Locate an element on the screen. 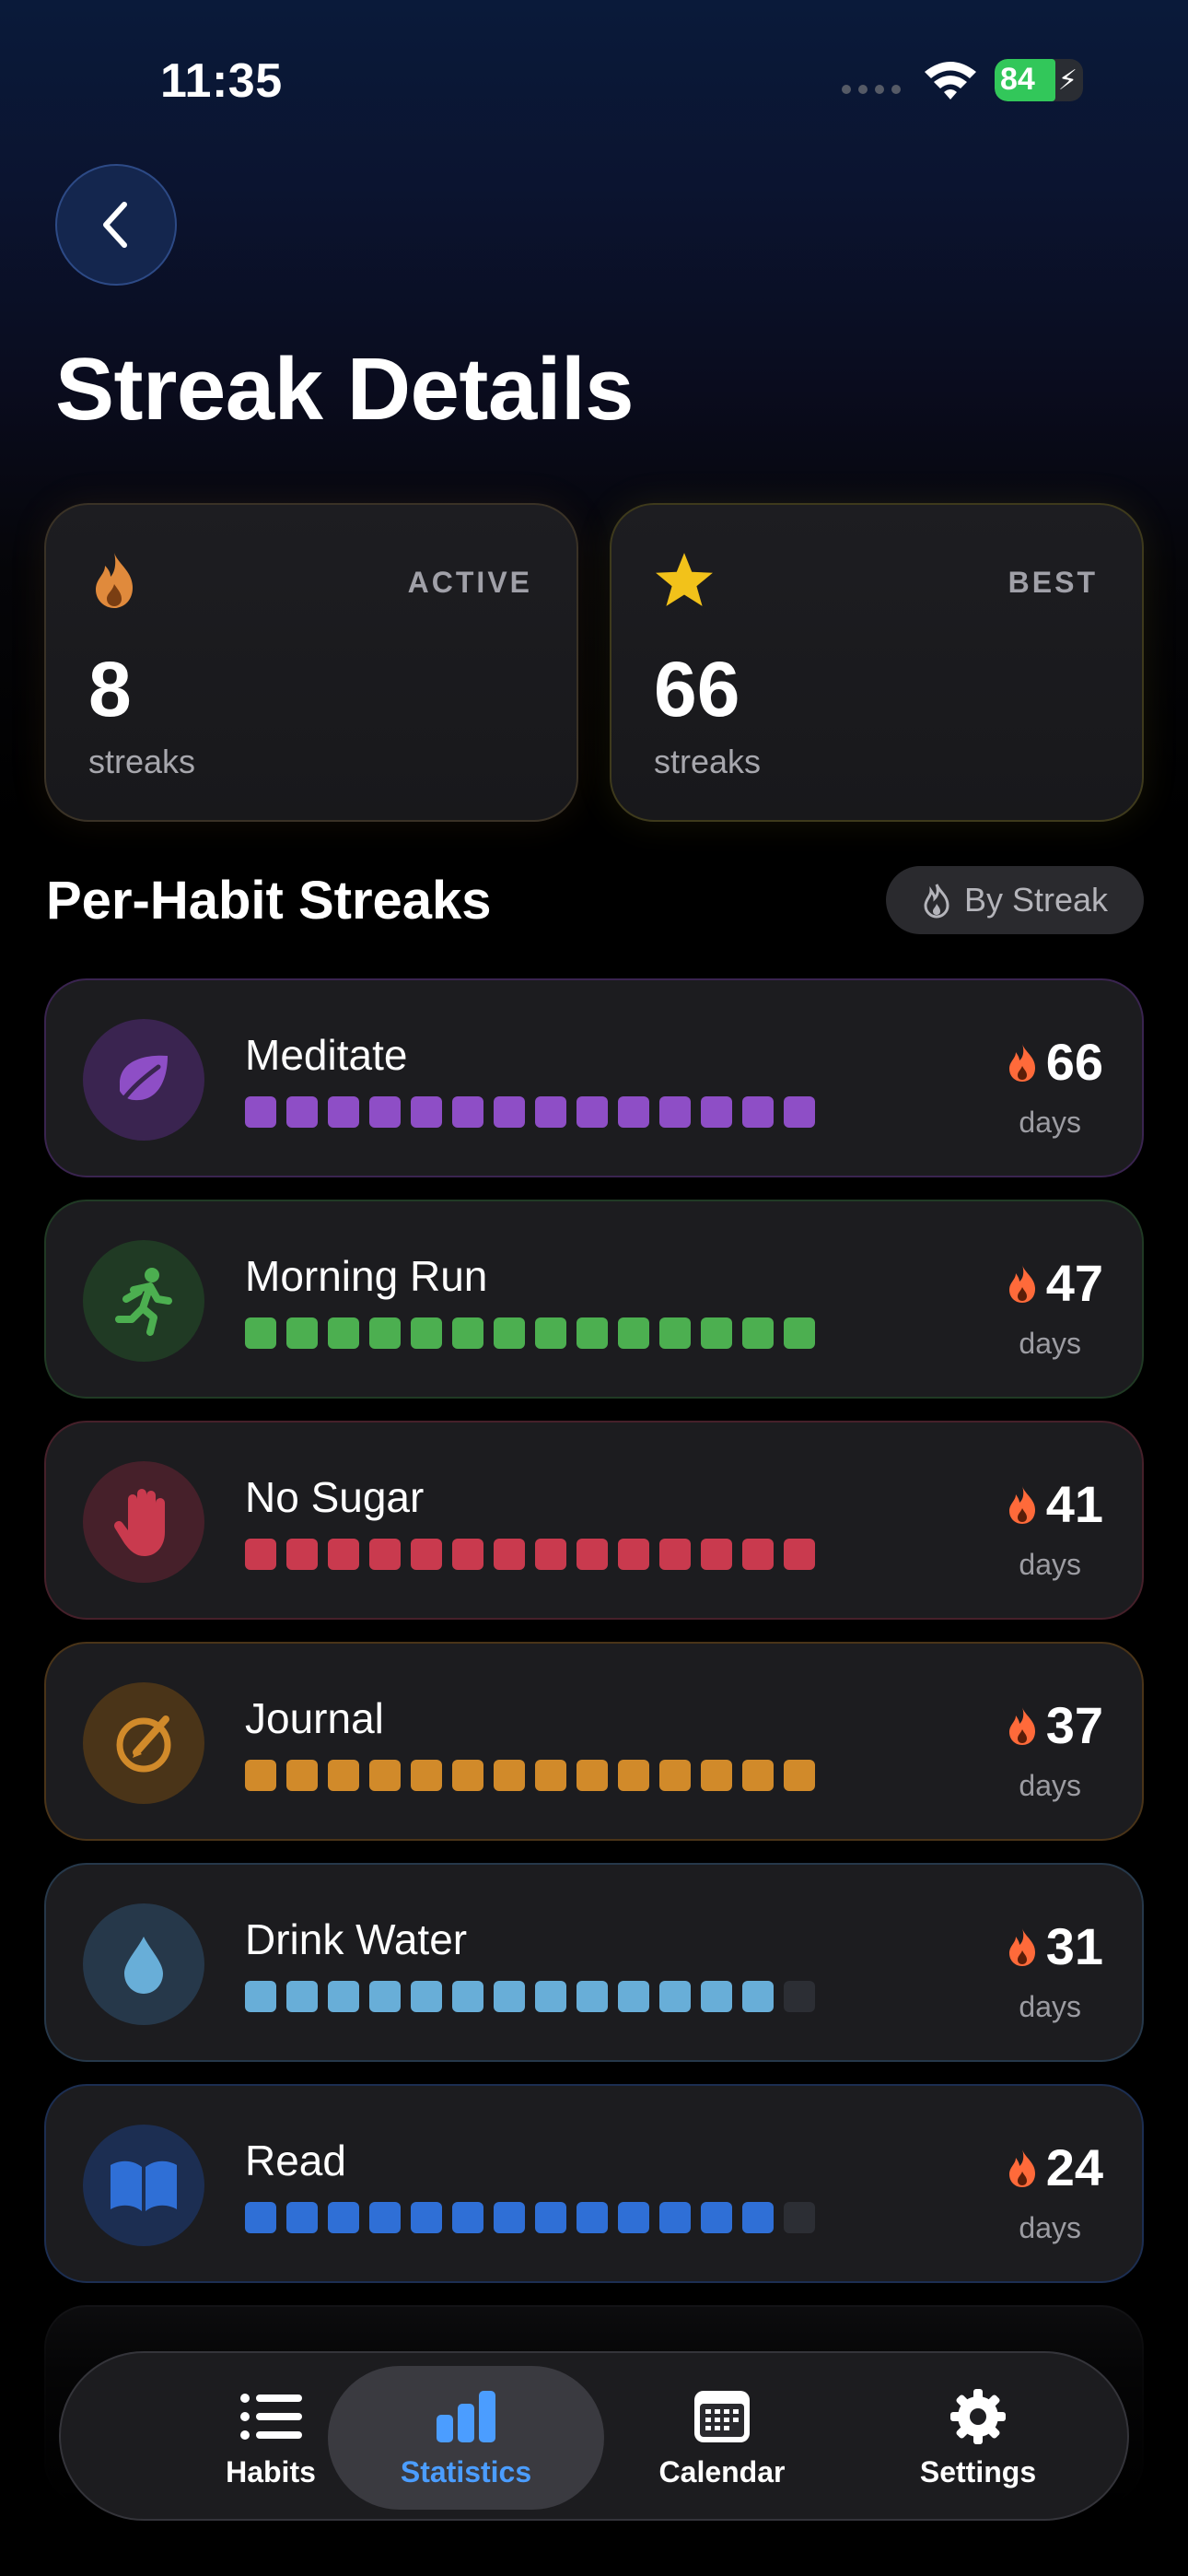 Image resolution: width=1188 pixels, height=2576 pixels. habit-name: Morning Run is located at coordinates (366, 1276).